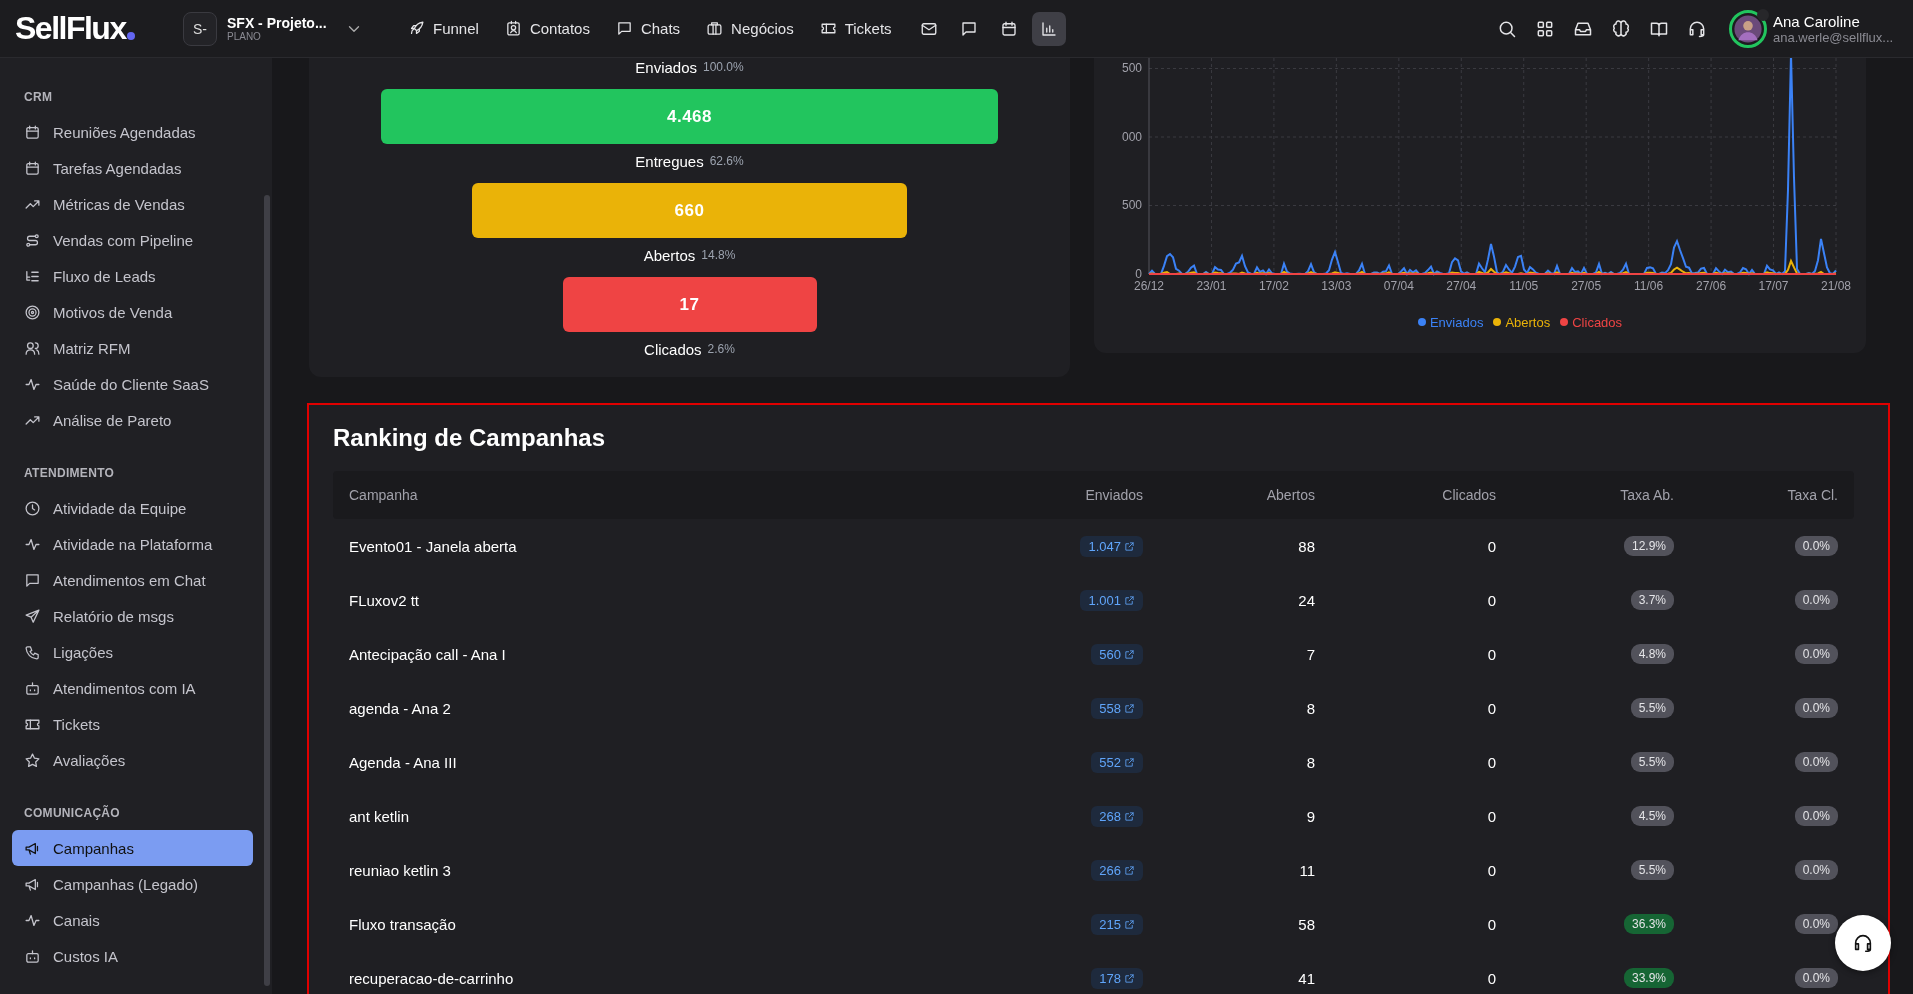 Image resolution: width=1913 pixels, height=994 pixels. Describe the element at coordinates (513, 28) in the screenshot. I see `contact-card-icon` at that location.